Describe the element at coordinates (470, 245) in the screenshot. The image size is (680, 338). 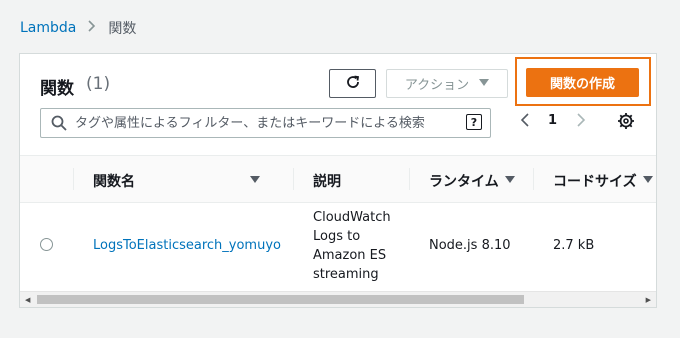
I see `function-runtime: Node.js 8.10` at that location.